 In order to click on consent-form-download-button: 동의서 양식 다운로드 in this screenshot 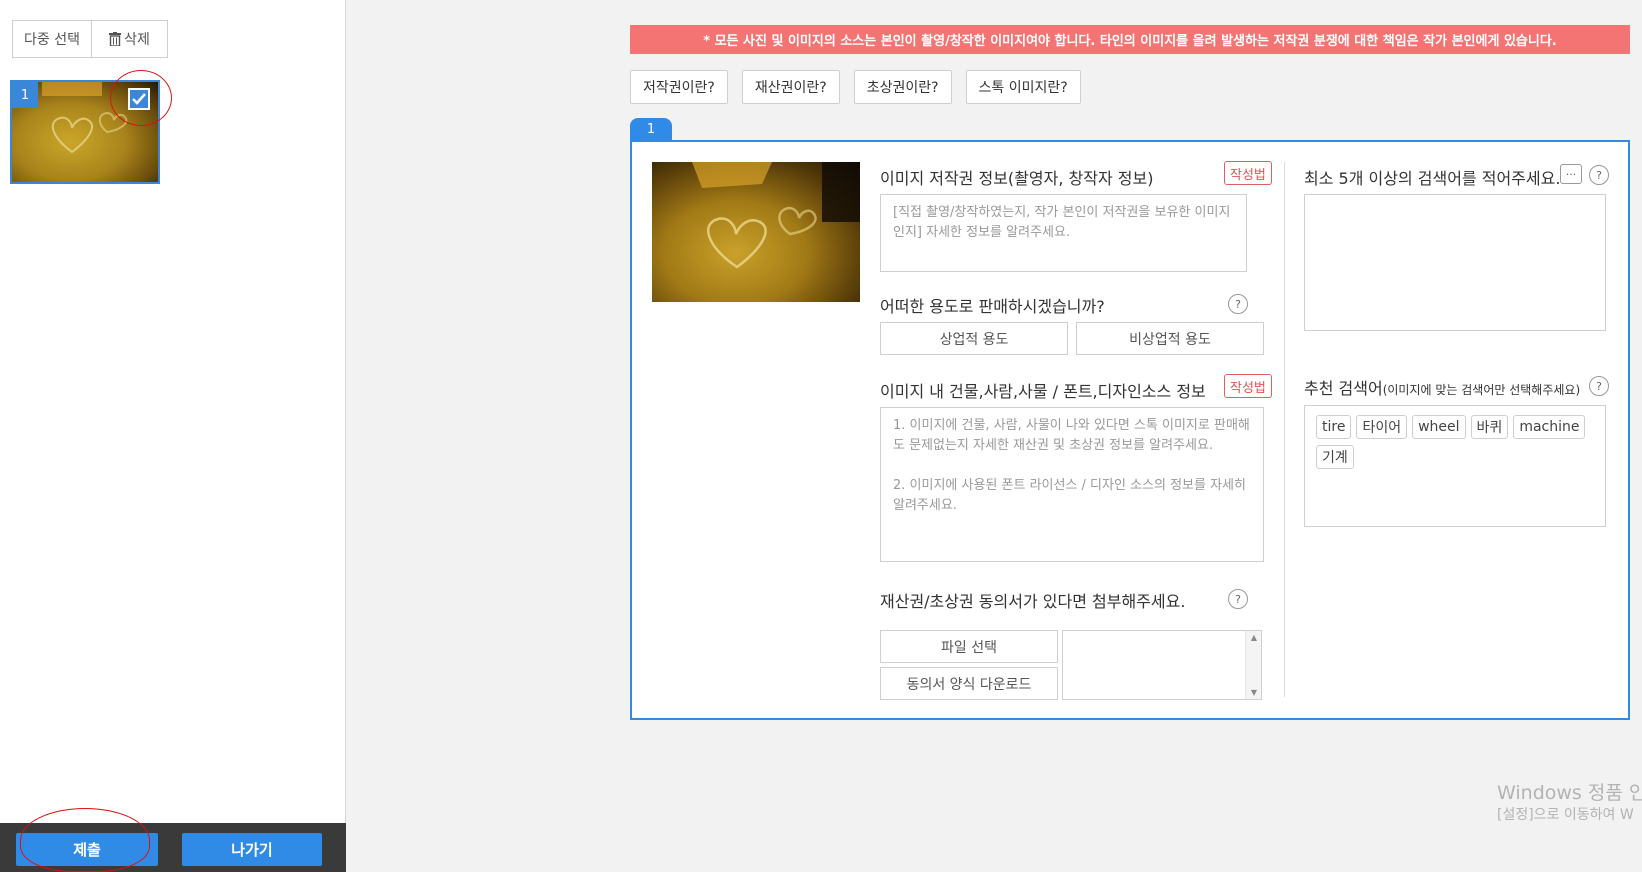, I will do `click(969, 683)`.